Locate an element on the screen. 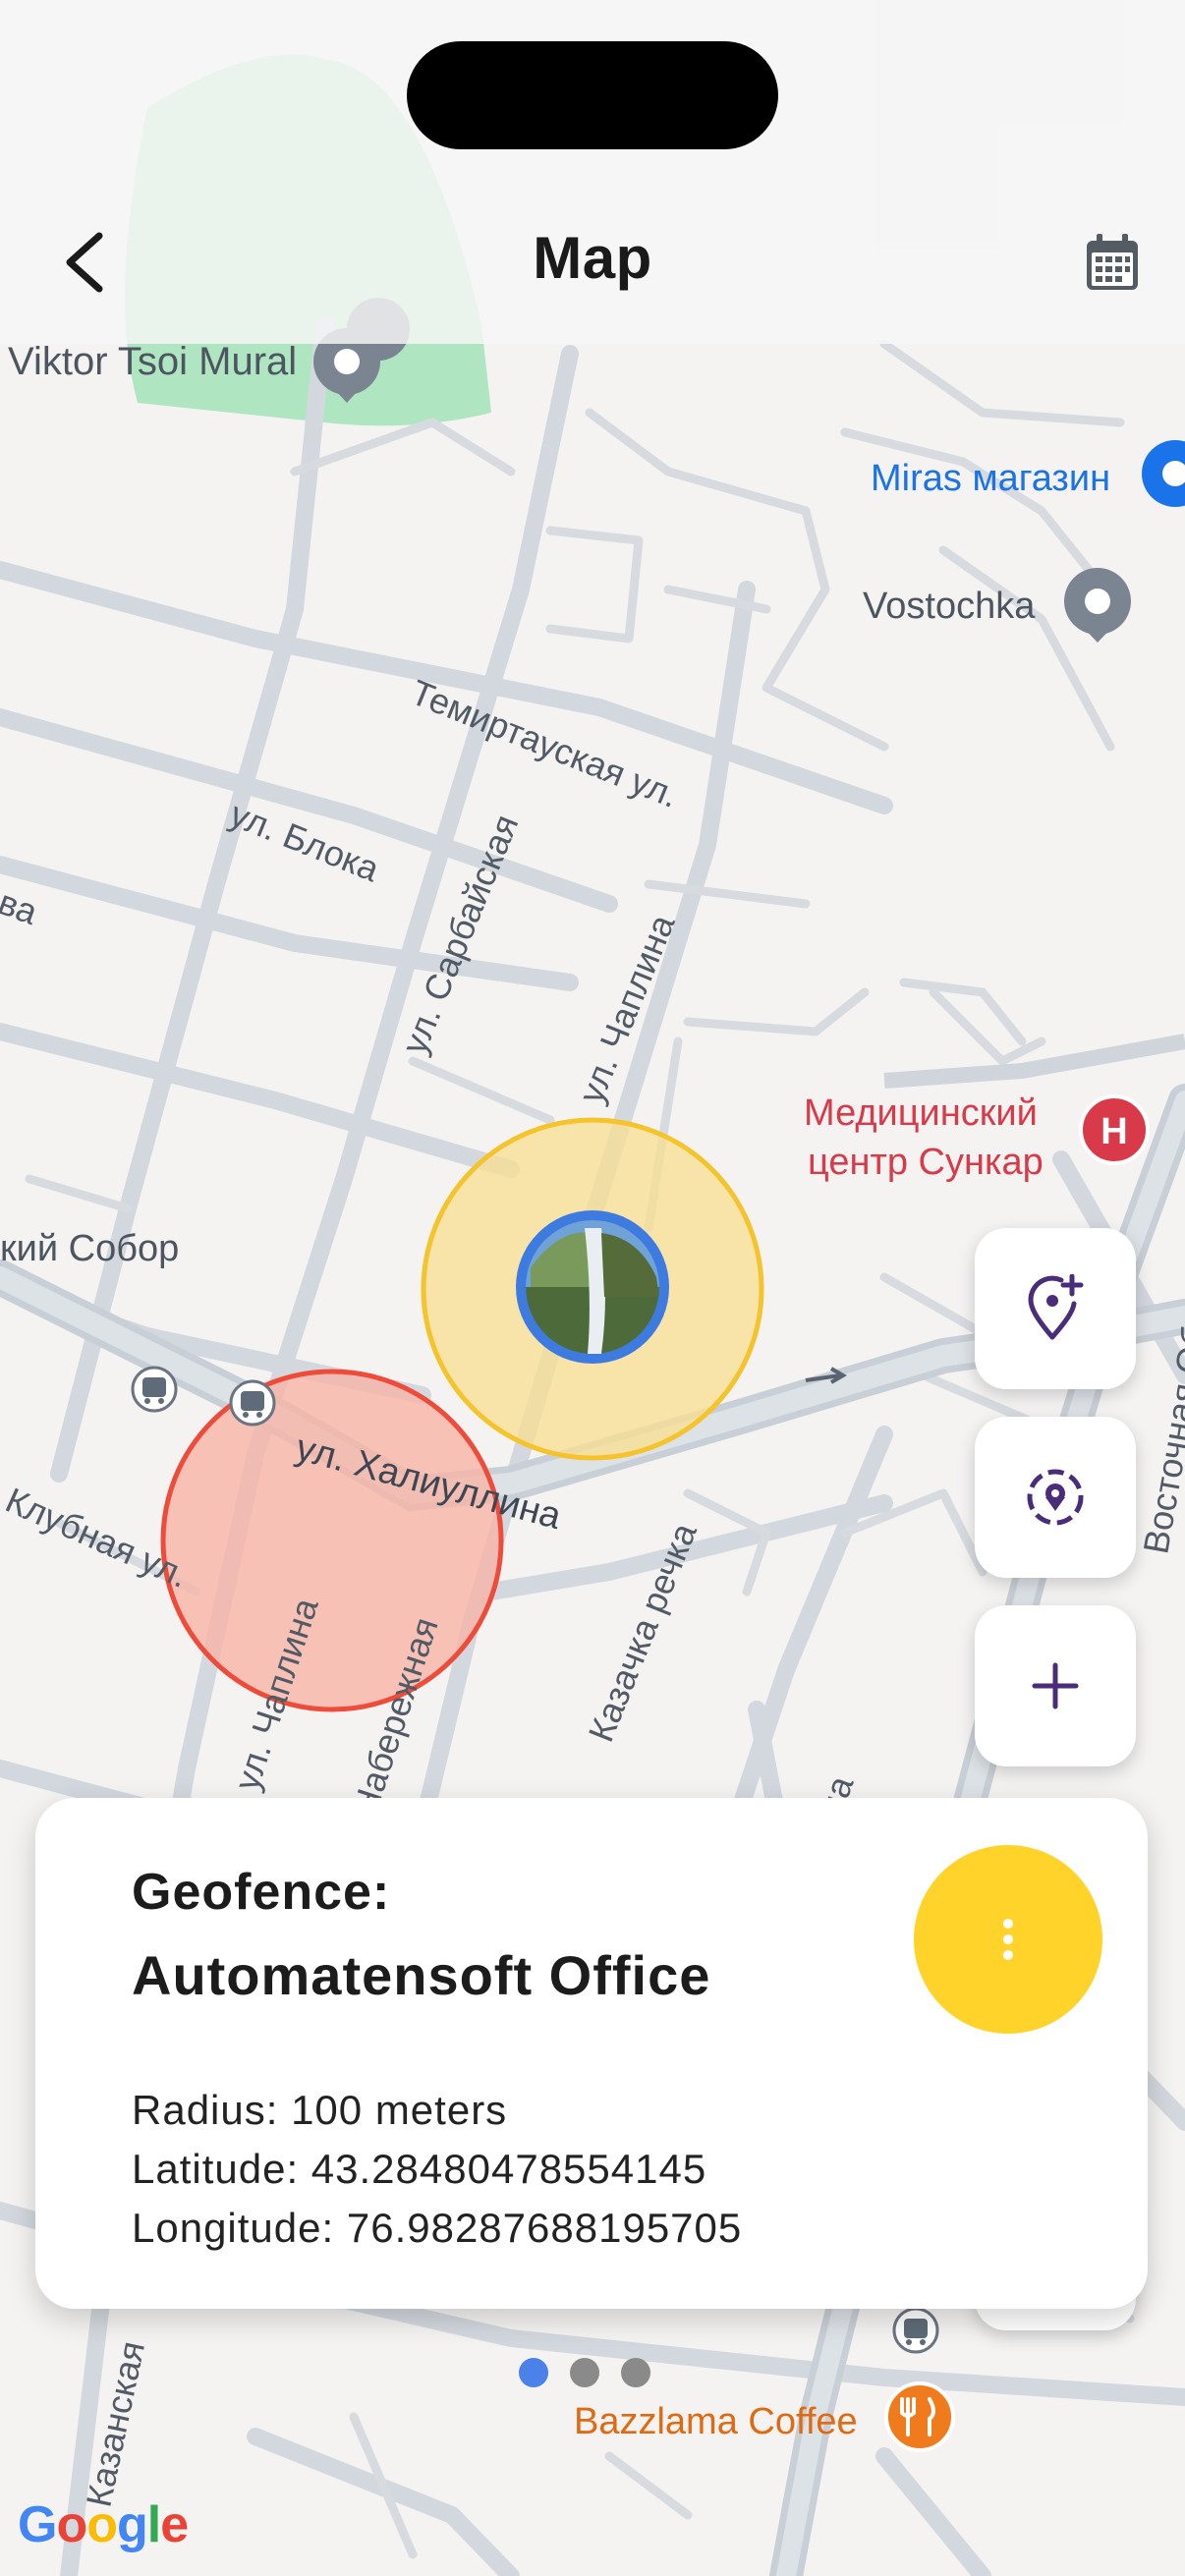  geofence-circle-secondary is located at coordinates (332, 1540).